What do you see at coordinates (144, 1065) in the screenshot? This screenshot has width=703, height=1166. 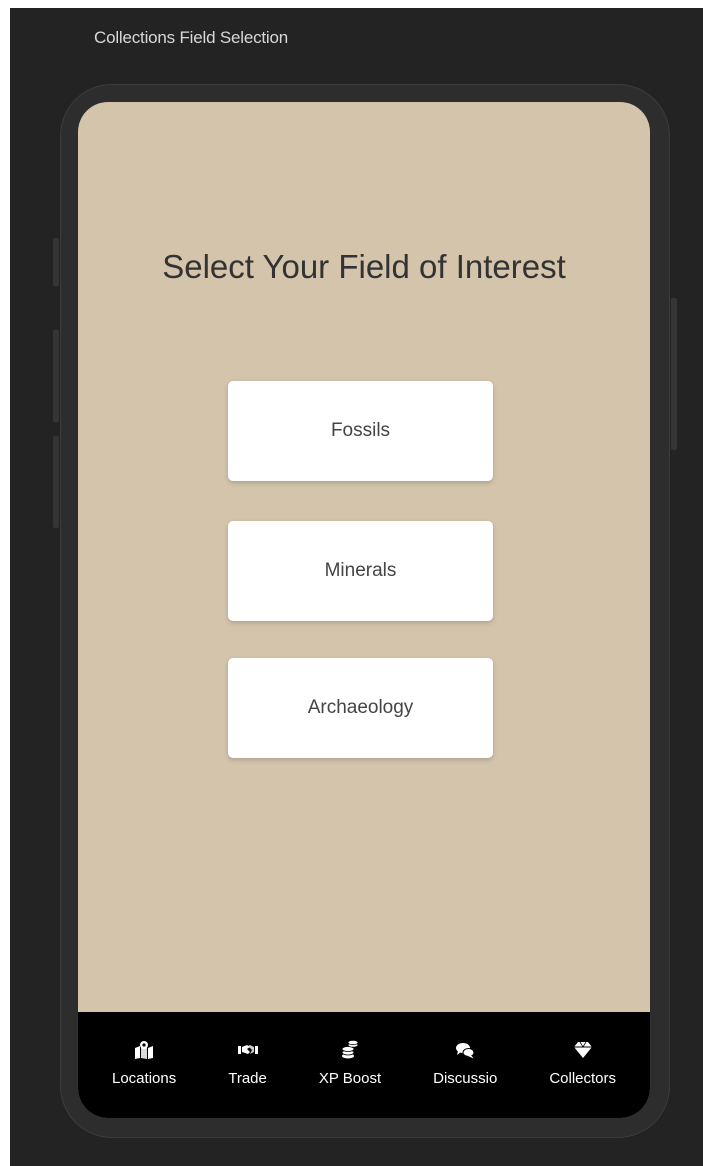 I see `tab-locations: Locations` at bounding box center [144, 1065].